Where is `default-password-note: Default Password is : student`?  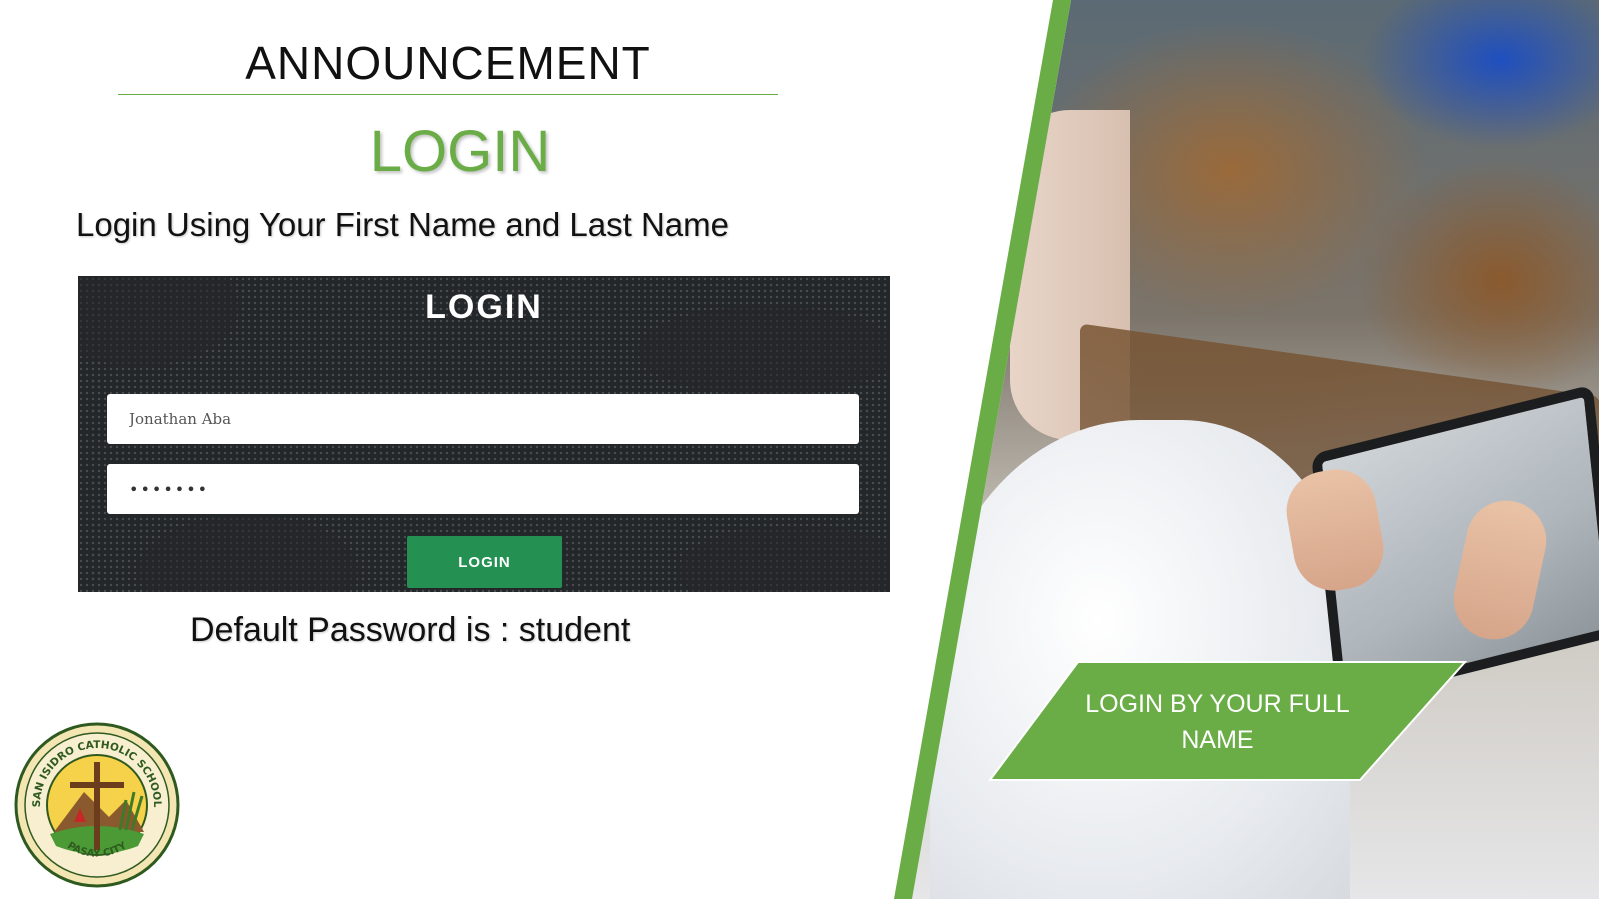
default-password-note: Default Password is : student is located at coordinates (410, 630).